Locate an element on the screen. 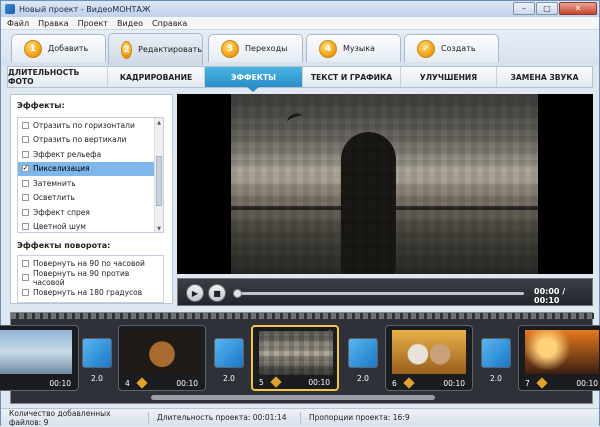  item-label: Затемнить is located at coordinates (54, 183).